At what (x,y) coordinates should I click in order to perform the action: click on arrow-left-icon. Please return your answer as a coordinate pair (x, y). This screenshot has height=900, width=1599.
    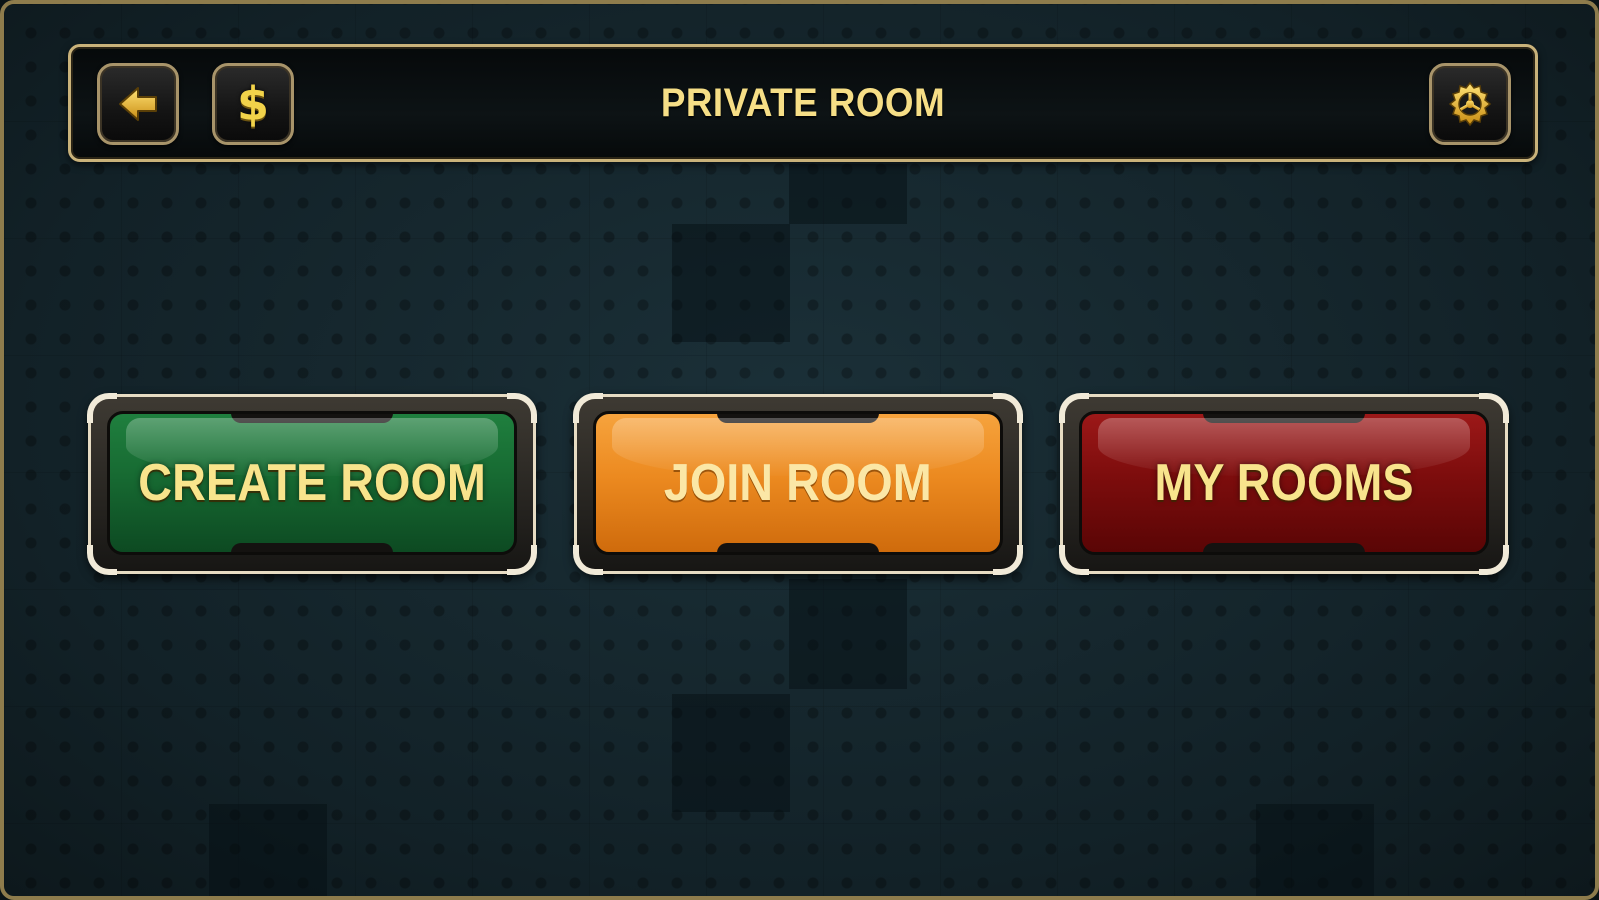
    Looking at the image, I should click on (138, 104).